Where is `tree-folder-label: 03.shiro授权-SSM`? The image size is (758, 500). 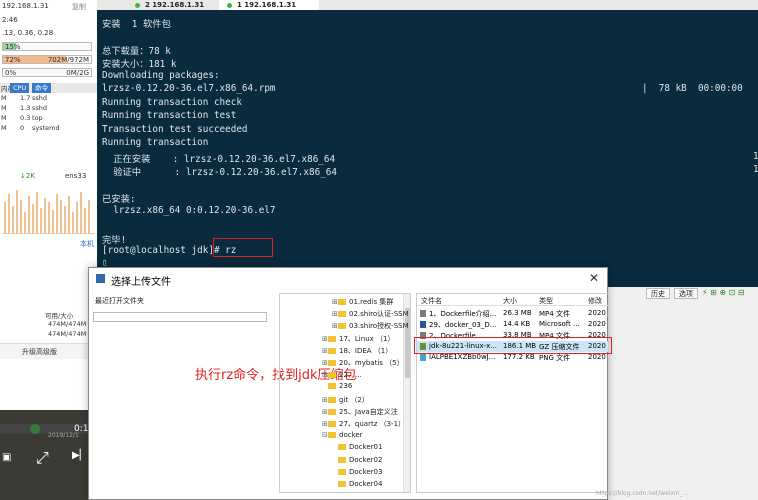 tree-folder-label: 03.shiro授权-SSM is located at coordinates (379, 326).